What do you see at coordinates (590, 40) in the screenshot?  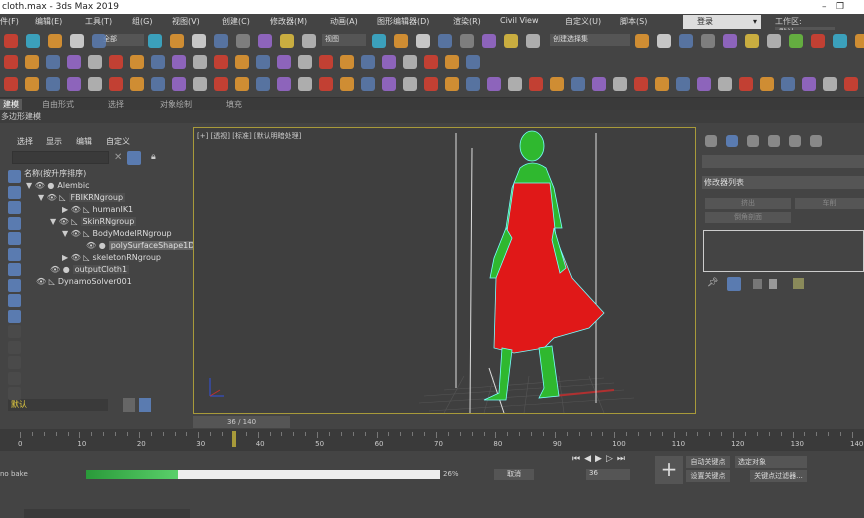 I see `named-selection-dropdown: 创建选择集` at bounding box center [590, 40].